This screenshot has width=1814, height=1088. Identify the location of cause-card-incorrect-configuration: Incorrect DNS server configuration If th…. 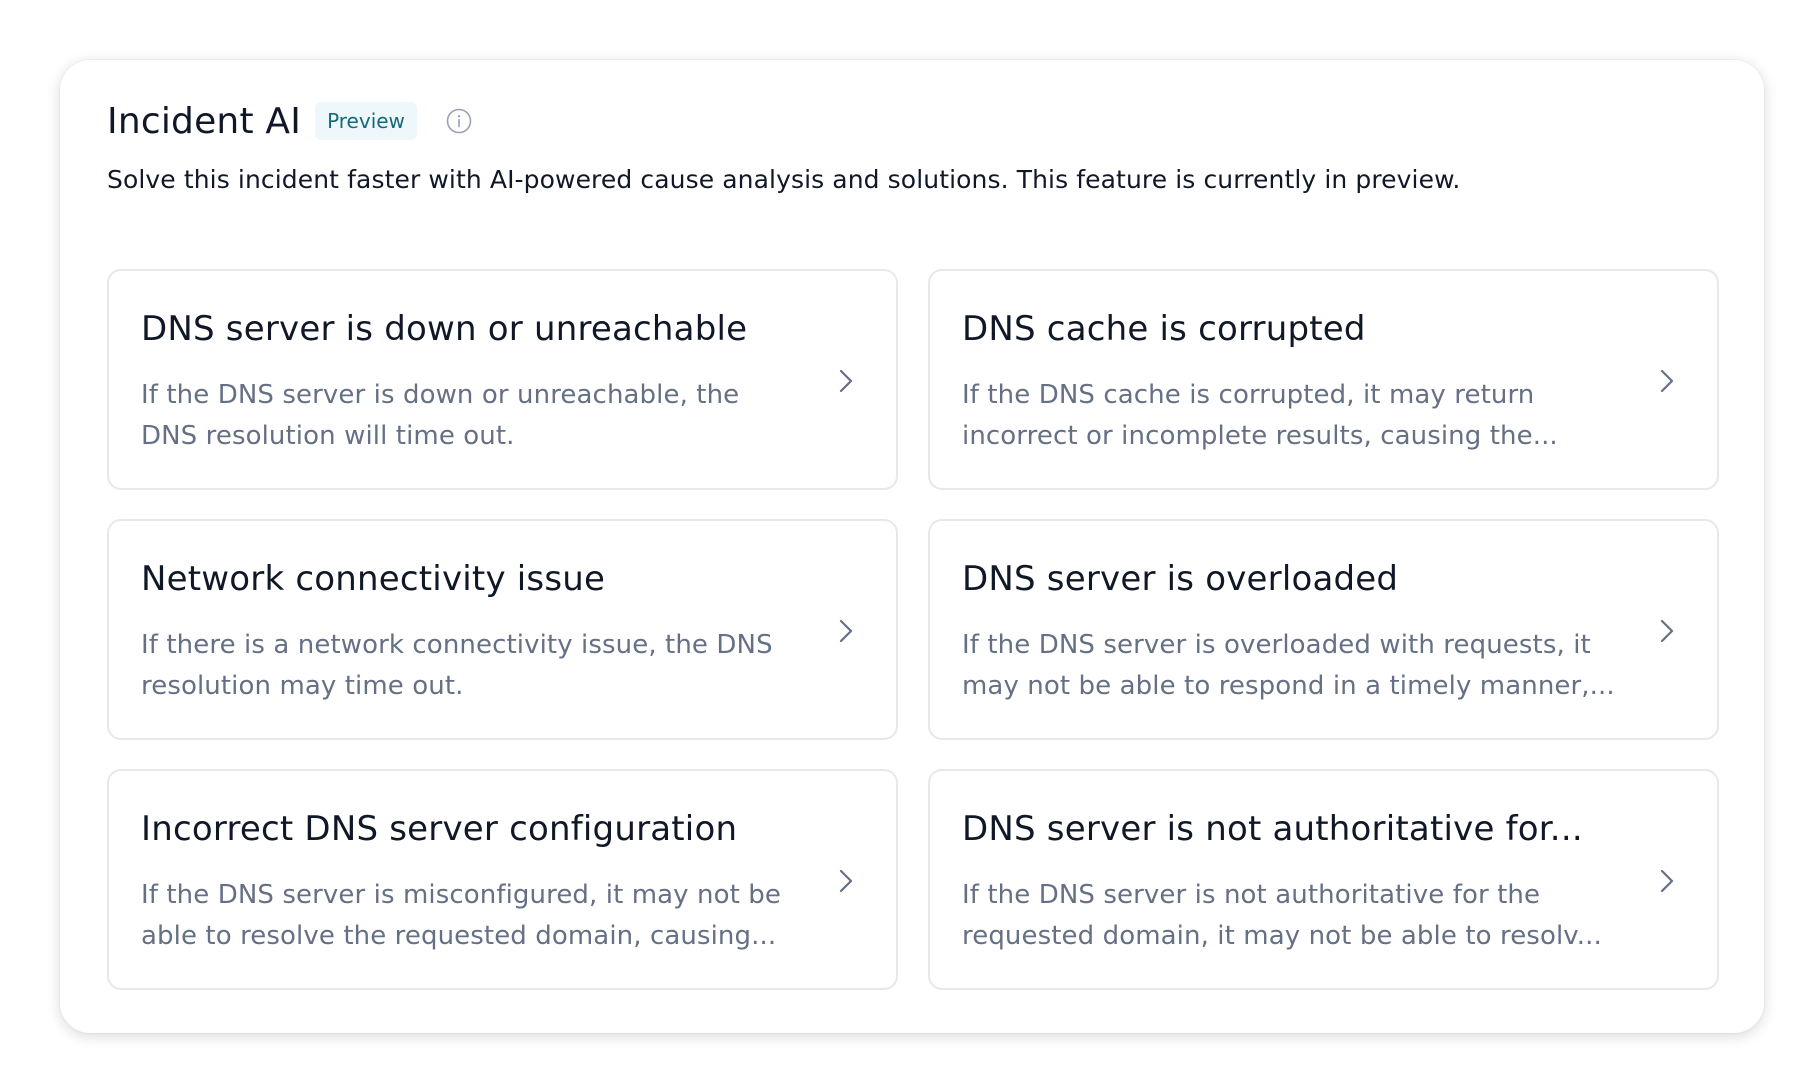
(502, 879).